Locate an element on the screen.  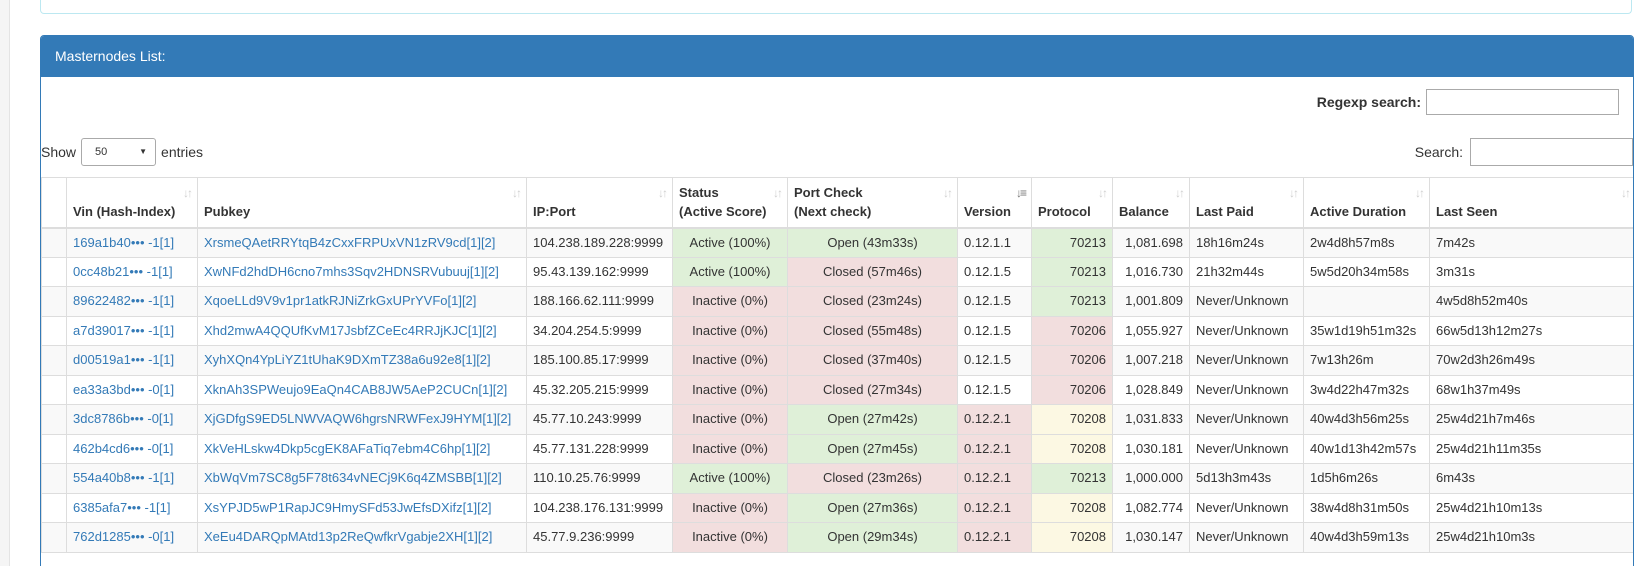
left-gutter is located at coordinates (5, 283).